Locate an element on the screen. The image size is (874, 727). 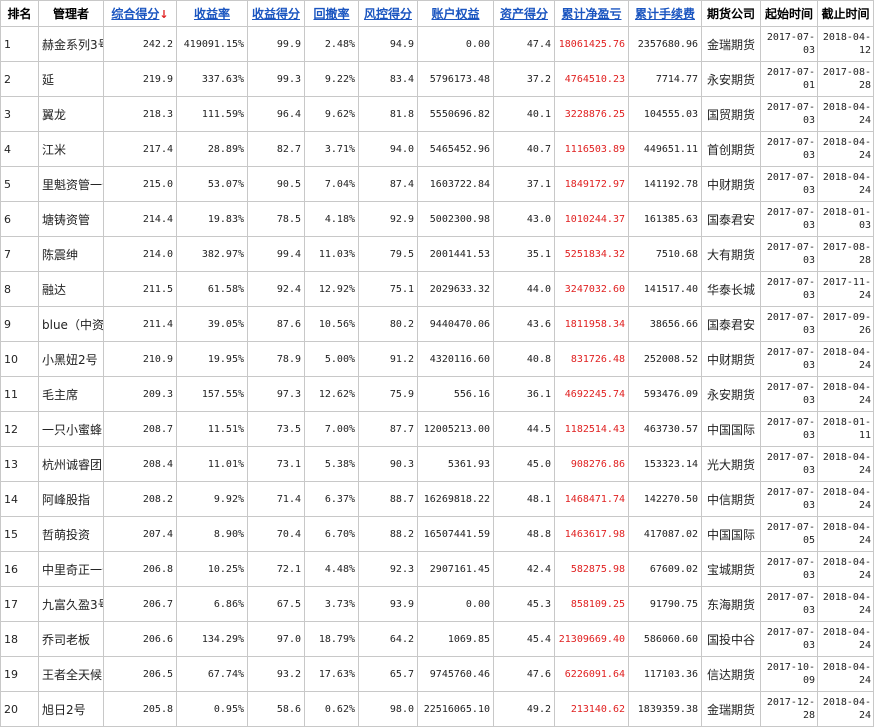
table-cell-equity: 5550696.82 is located at coordinates (455, 114).